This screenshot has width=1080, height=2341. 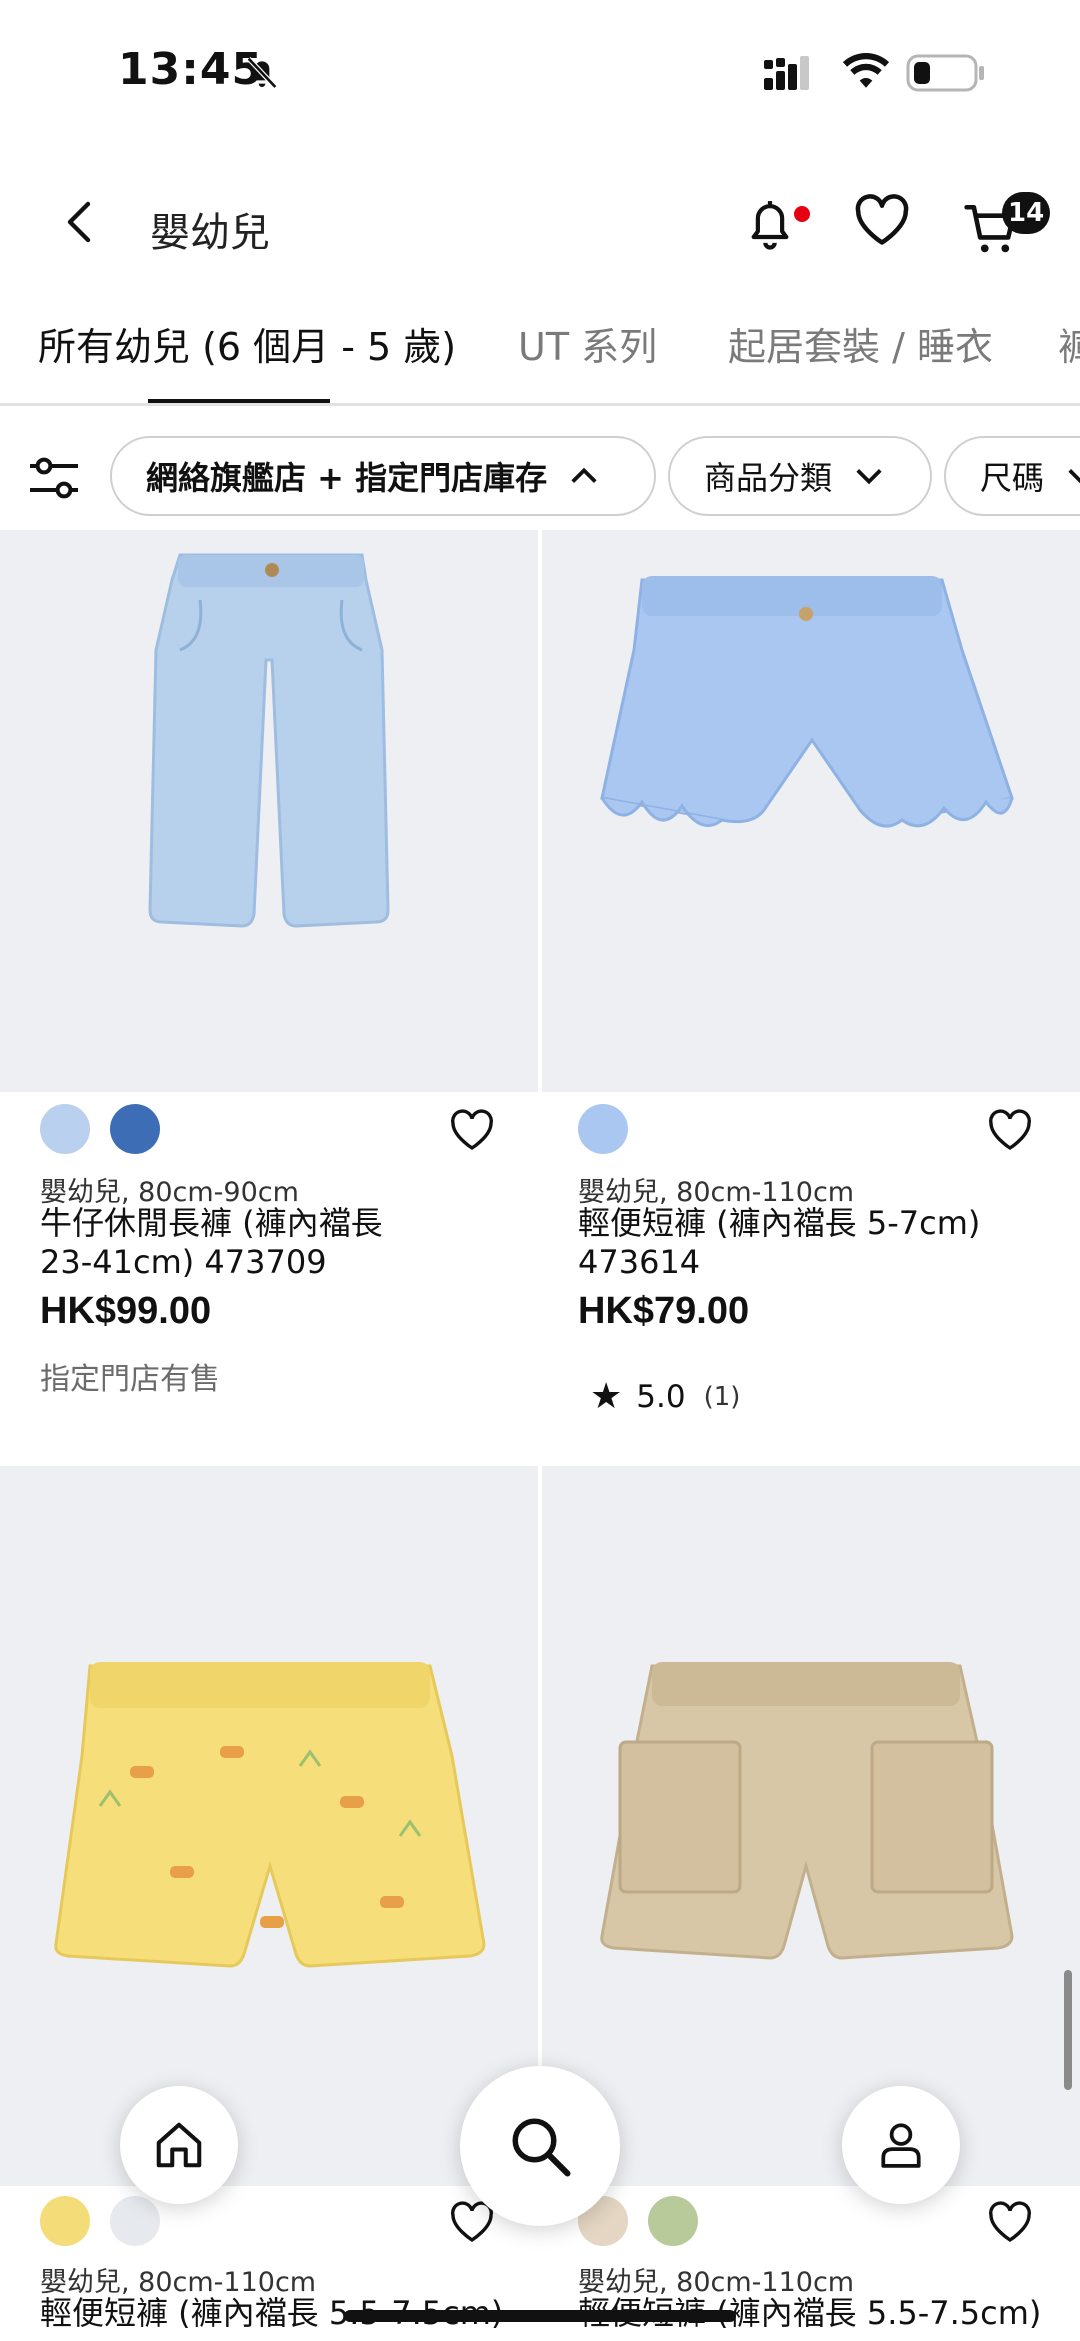 I want to click on size-filter-chip: 尺碼, so click(x=1012, y=476).